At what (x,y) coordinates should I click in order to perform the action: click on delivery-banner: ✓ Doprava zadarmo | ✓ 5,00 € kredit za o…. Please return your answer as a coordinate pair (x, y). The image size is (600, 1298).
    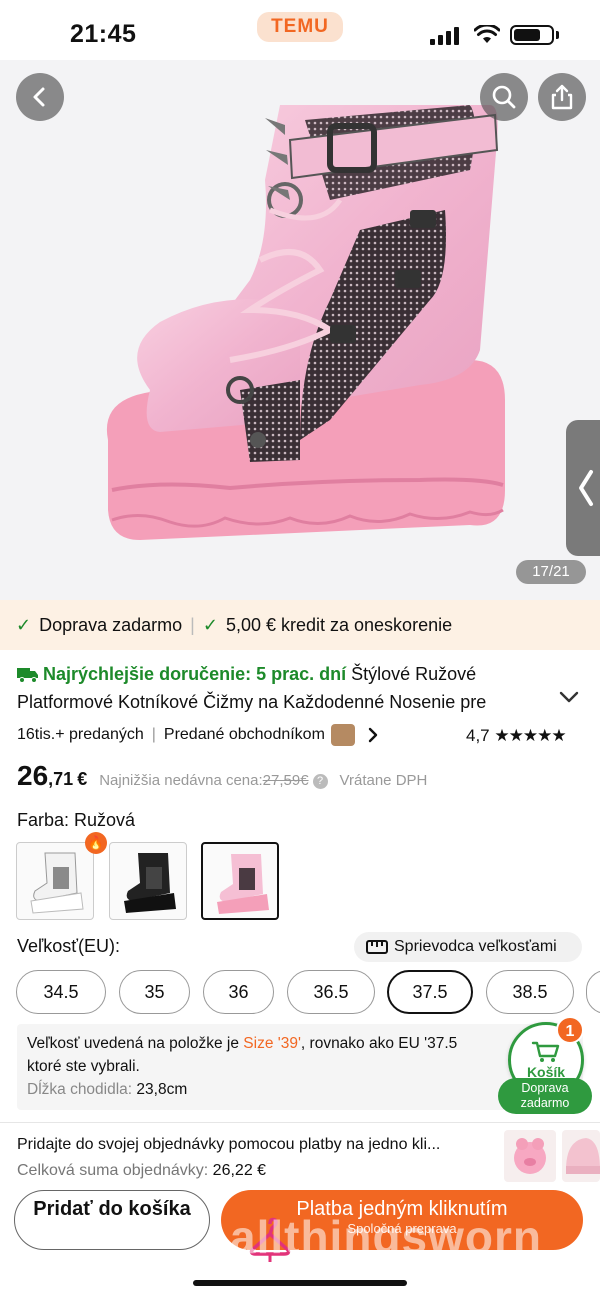
    Looking at the image, I should click on (300, 625).